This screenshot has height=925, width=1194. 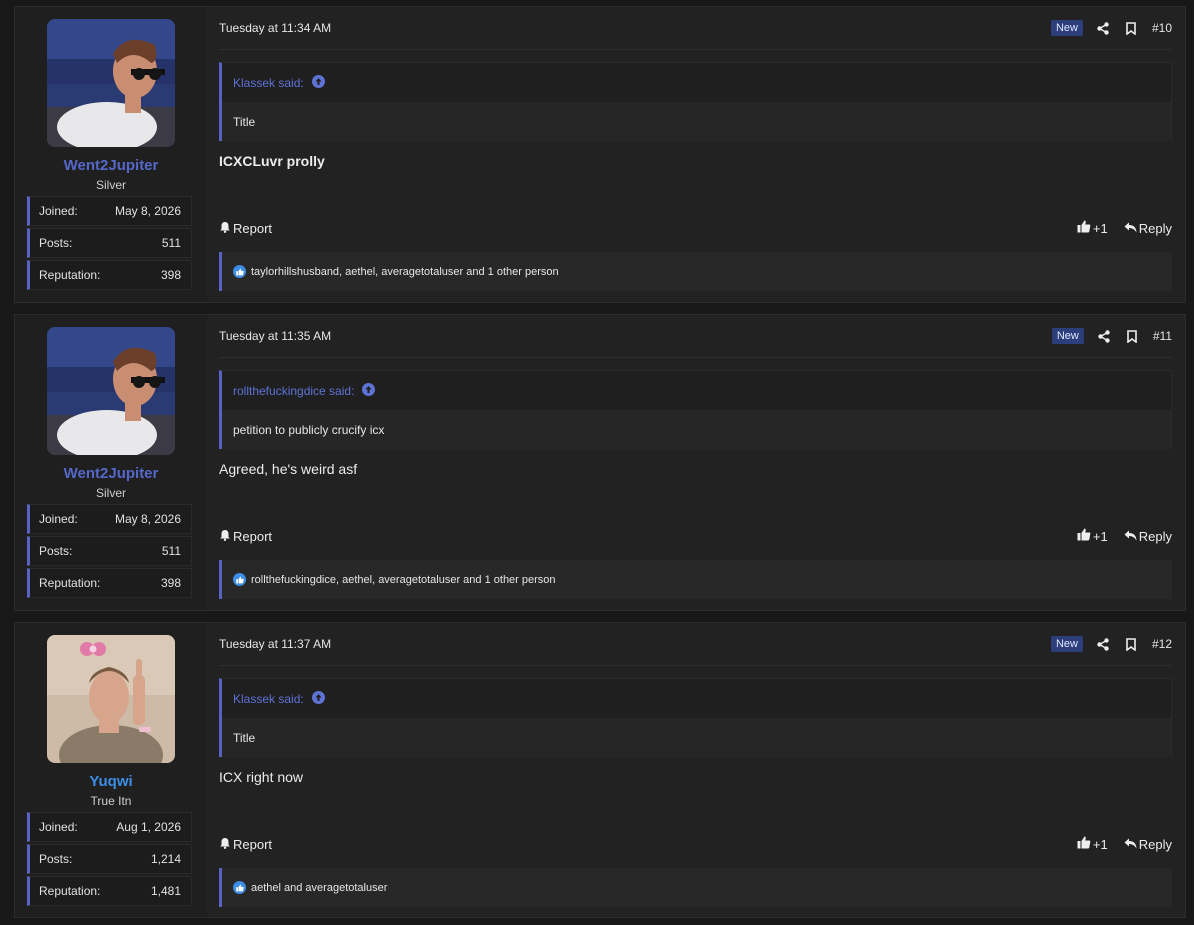 I want to click on post-header: Tuesday at 11:35 AM New #11, so click(x=695, y=336).